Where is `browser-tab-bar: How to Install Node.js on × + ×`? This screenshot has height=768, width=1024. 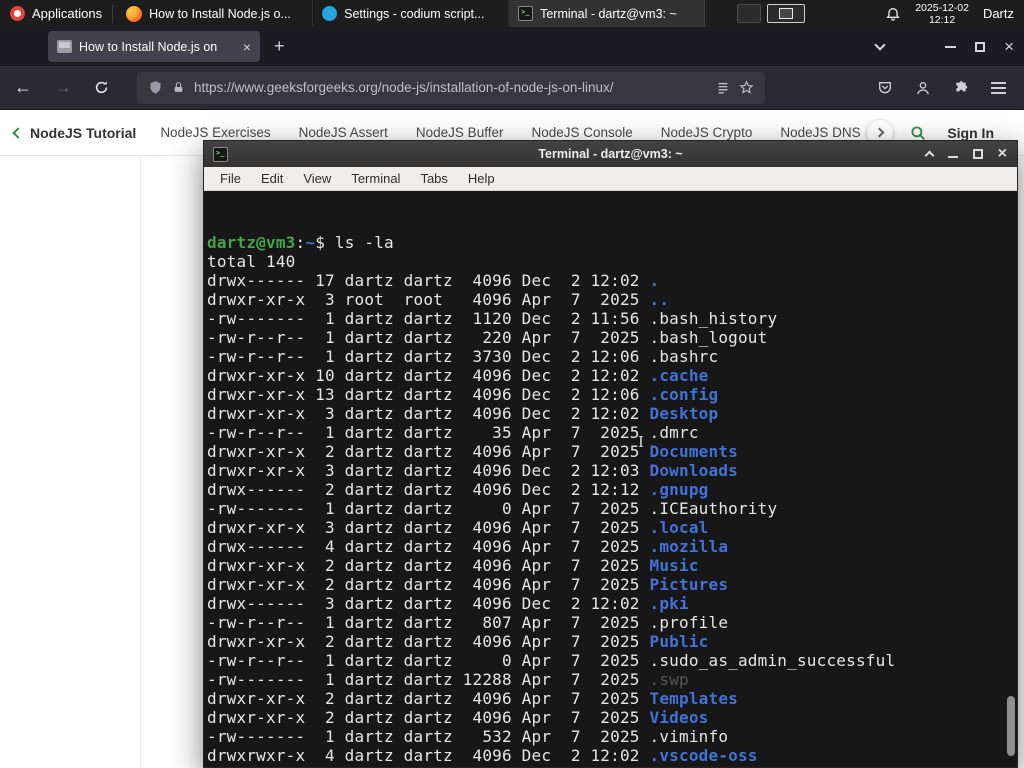
browser-tab-bar: How to Install Node.js on × + × is located at coordinates (512, 46).